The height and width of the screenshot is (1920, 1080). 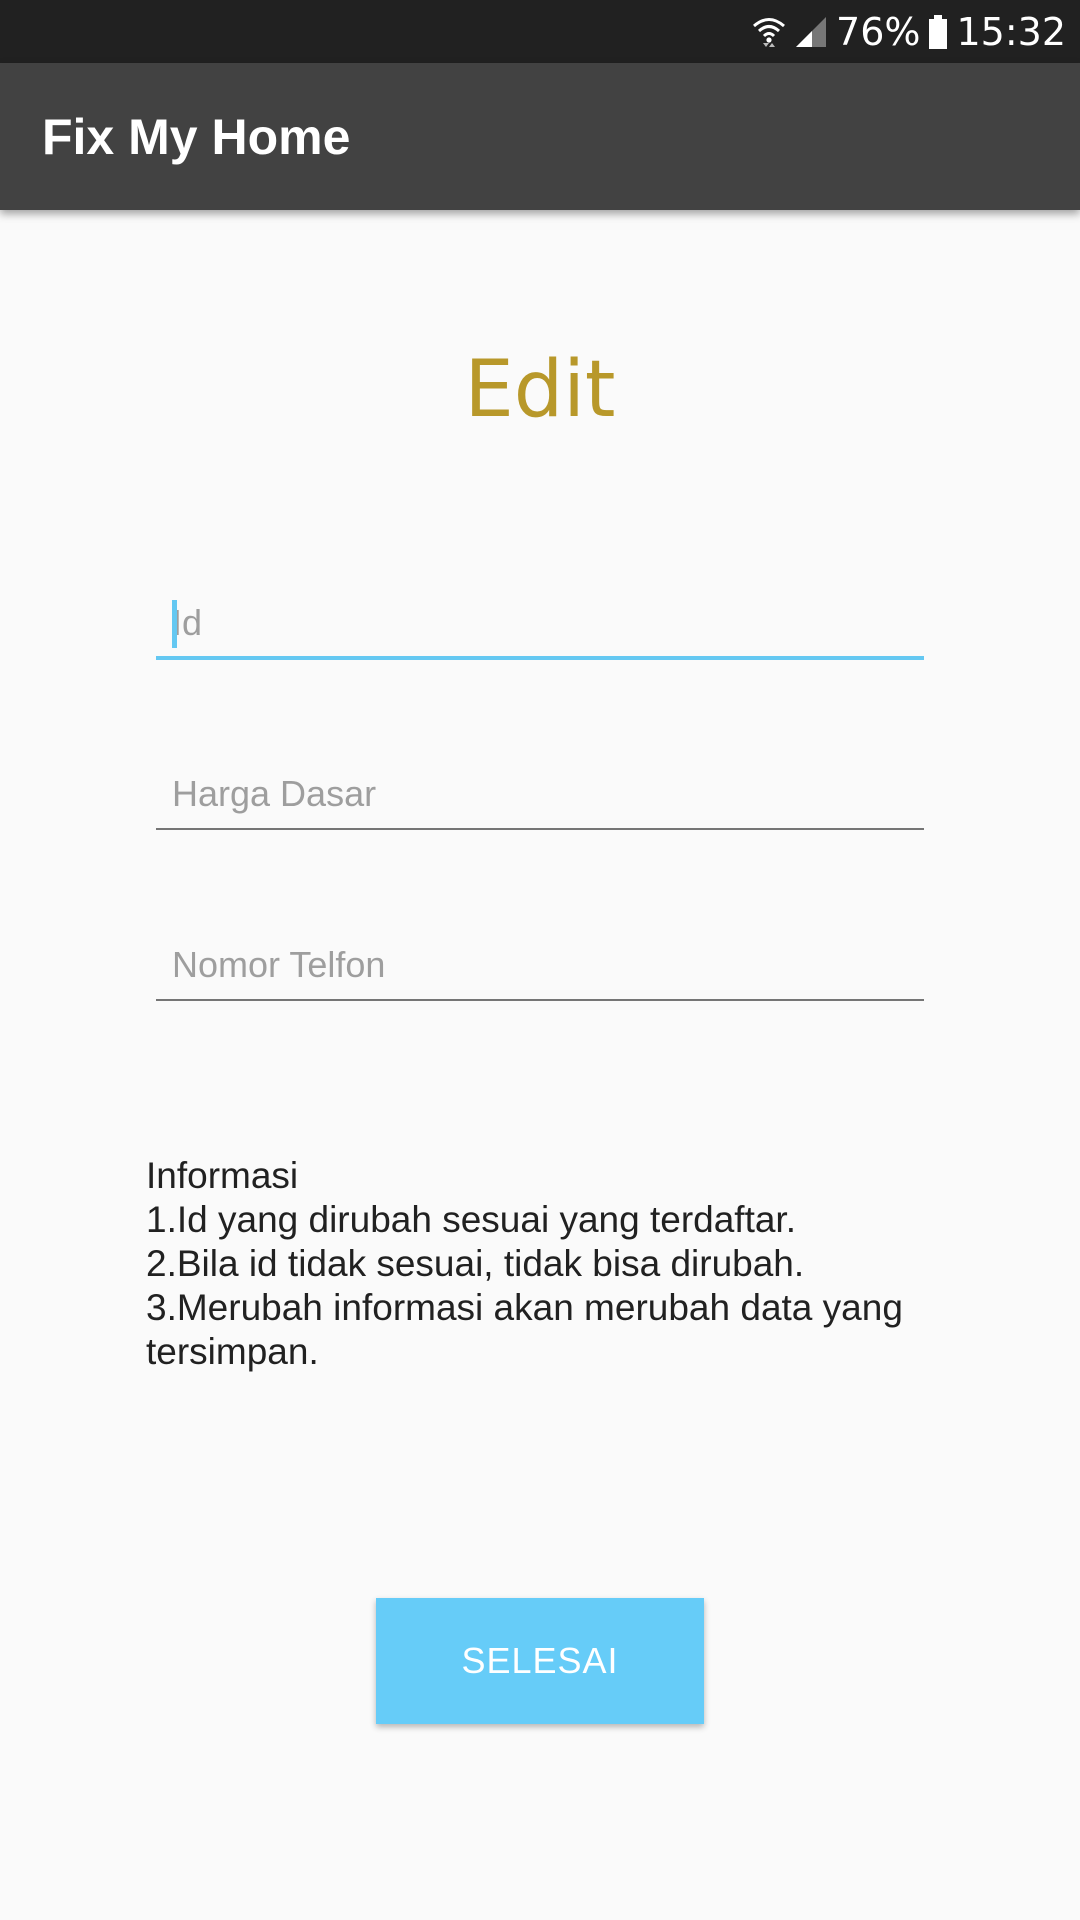 What do you see at coordinates (540, 31) in the screenshot?
I see `status-bar: 76% 15:32` at bounding box center [540, 31].